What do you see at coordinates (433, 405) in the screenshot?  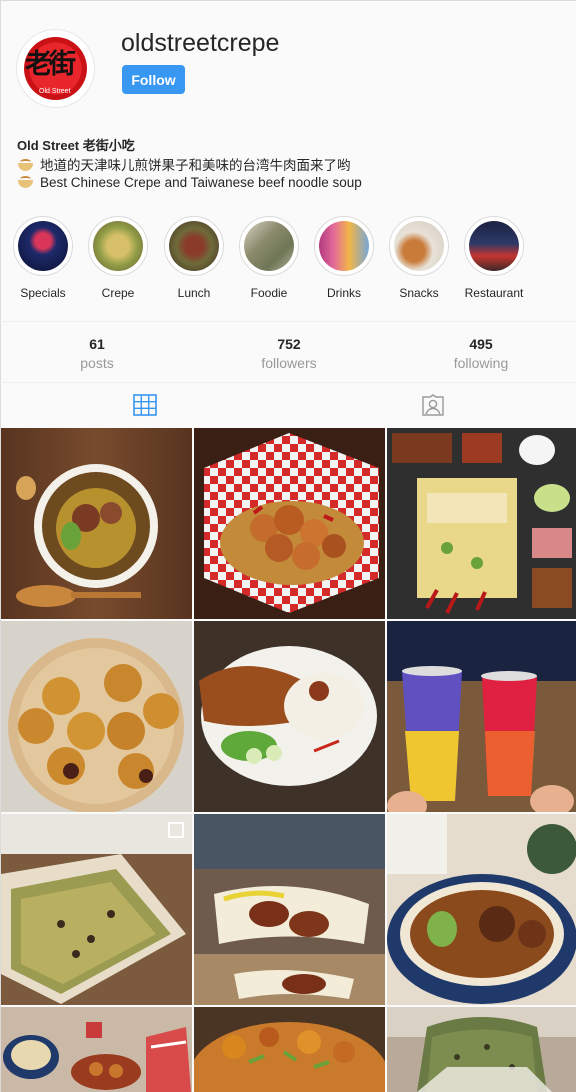 I see `tagged-icon` at bounding box center [433, 405].